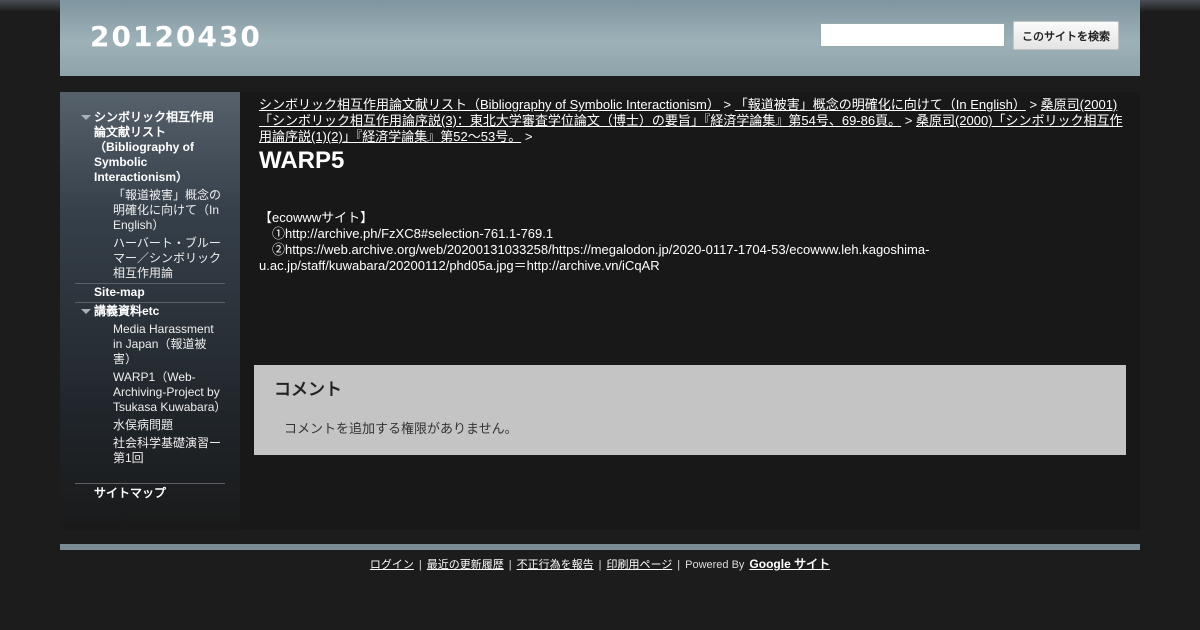  What do you see at coordinates (392, 565) in the screenshot?
I see `footer-login-link: ログイン` at bounding box center [392, 565].